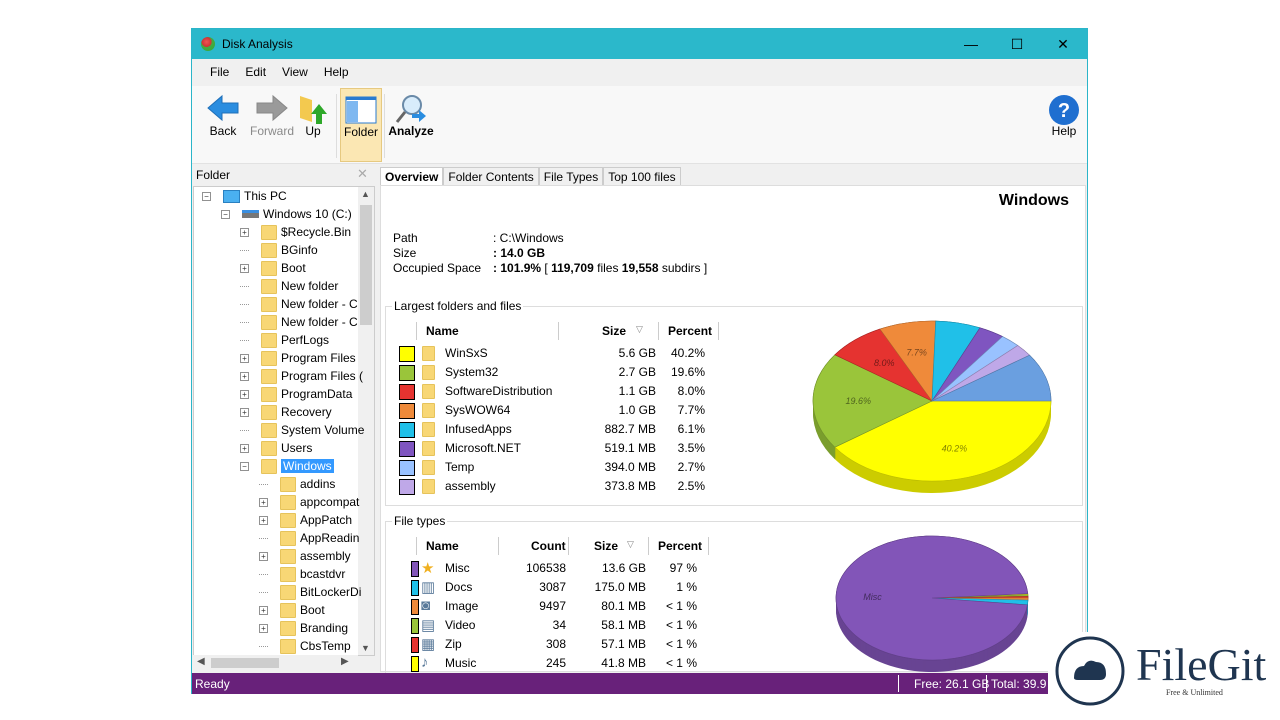 The image size is (1280, 720). Describe the element at coordinates (345, 661) in the screenshot. I see `scroll-right-icon: ▶` at that location.